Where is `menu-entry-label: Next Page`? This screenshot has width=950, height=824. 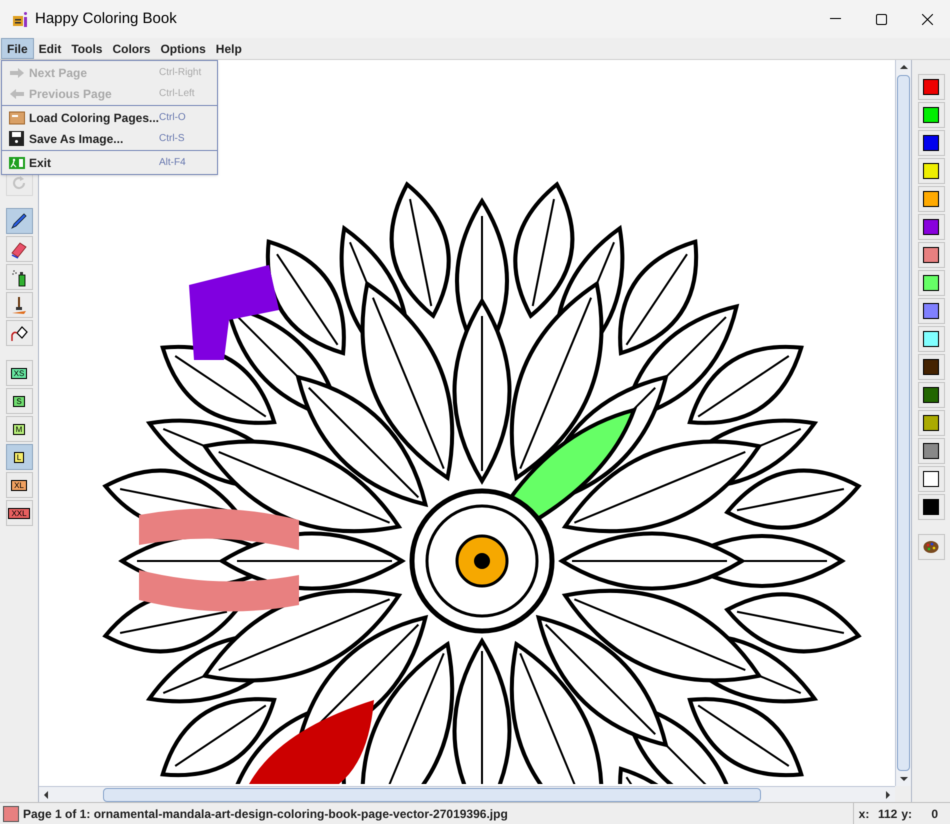
menu-entry-label: Next Page is located at coordinates (58, 73).